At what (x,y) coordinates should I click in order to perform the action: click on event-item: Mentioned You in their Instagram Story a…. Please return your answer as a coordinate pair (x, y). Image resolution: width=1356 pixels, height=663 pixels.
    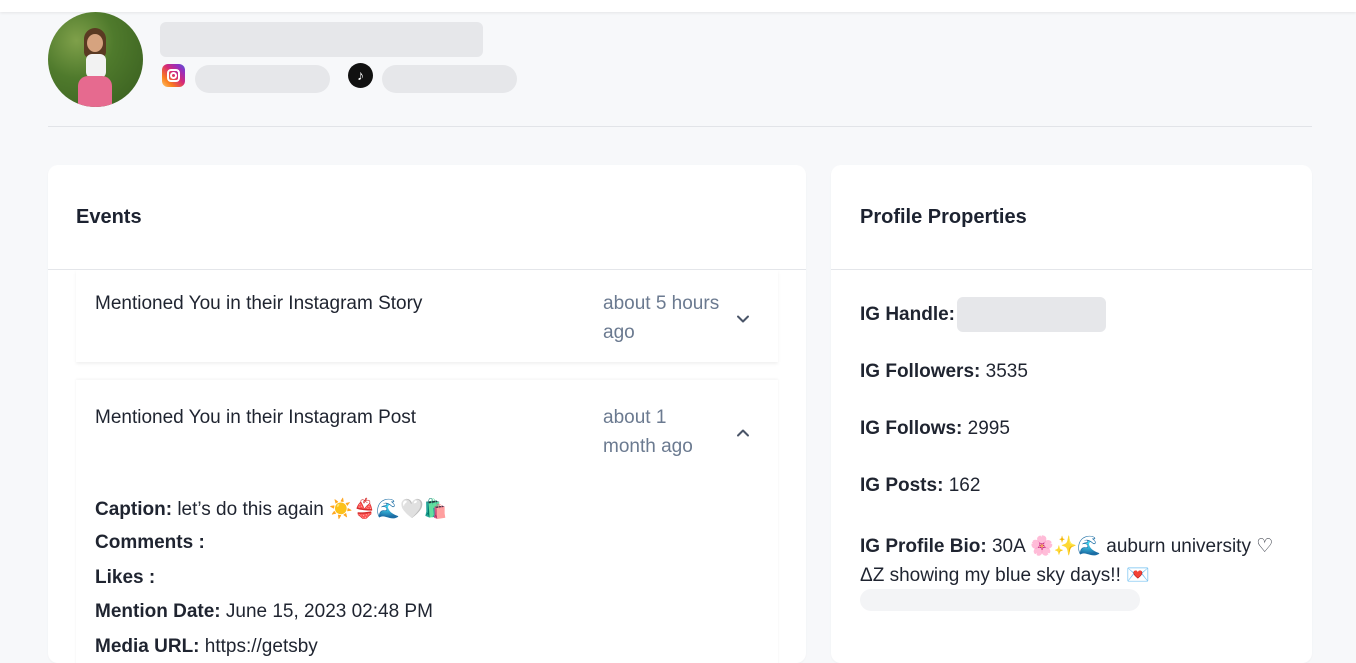
    Looking at the image, I should click on (427, 316).